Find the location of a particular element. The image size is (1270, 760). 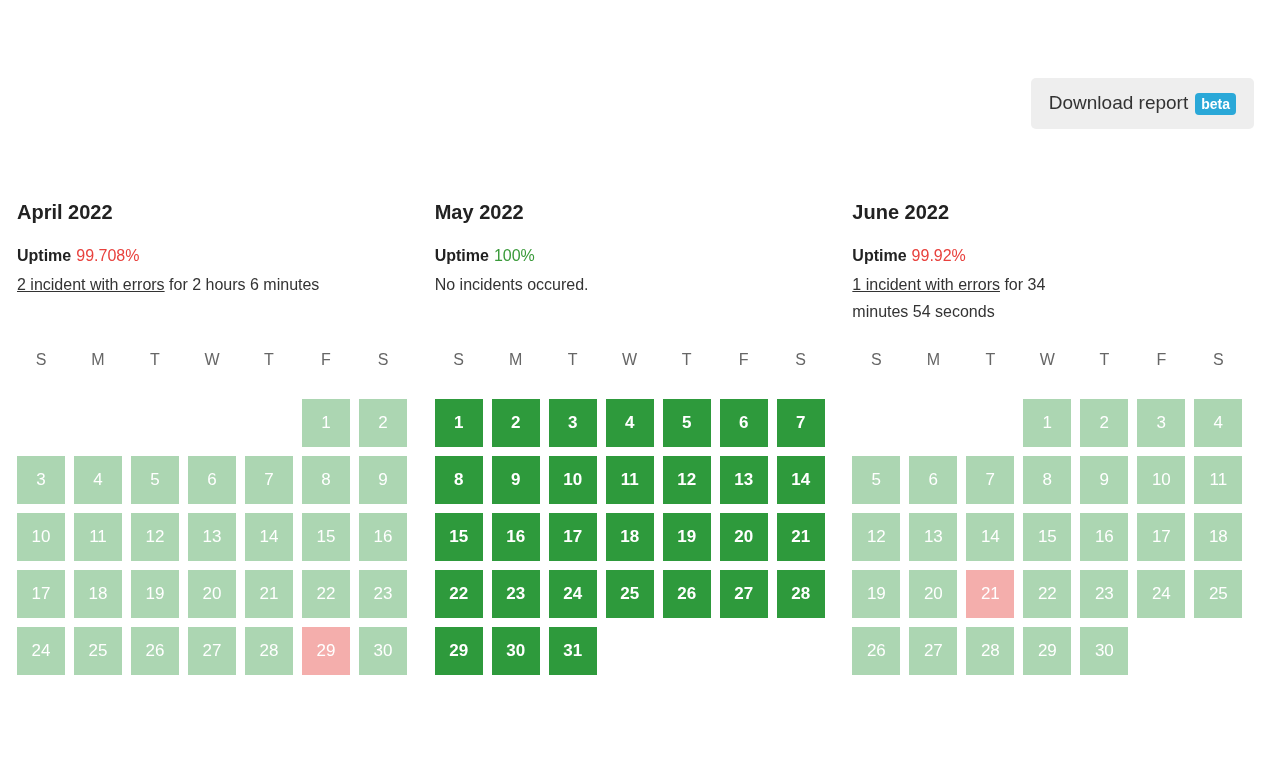

incident-summary: 2 incident with errors for 2 hours 6 minutes is located at coordinates (169, 285).